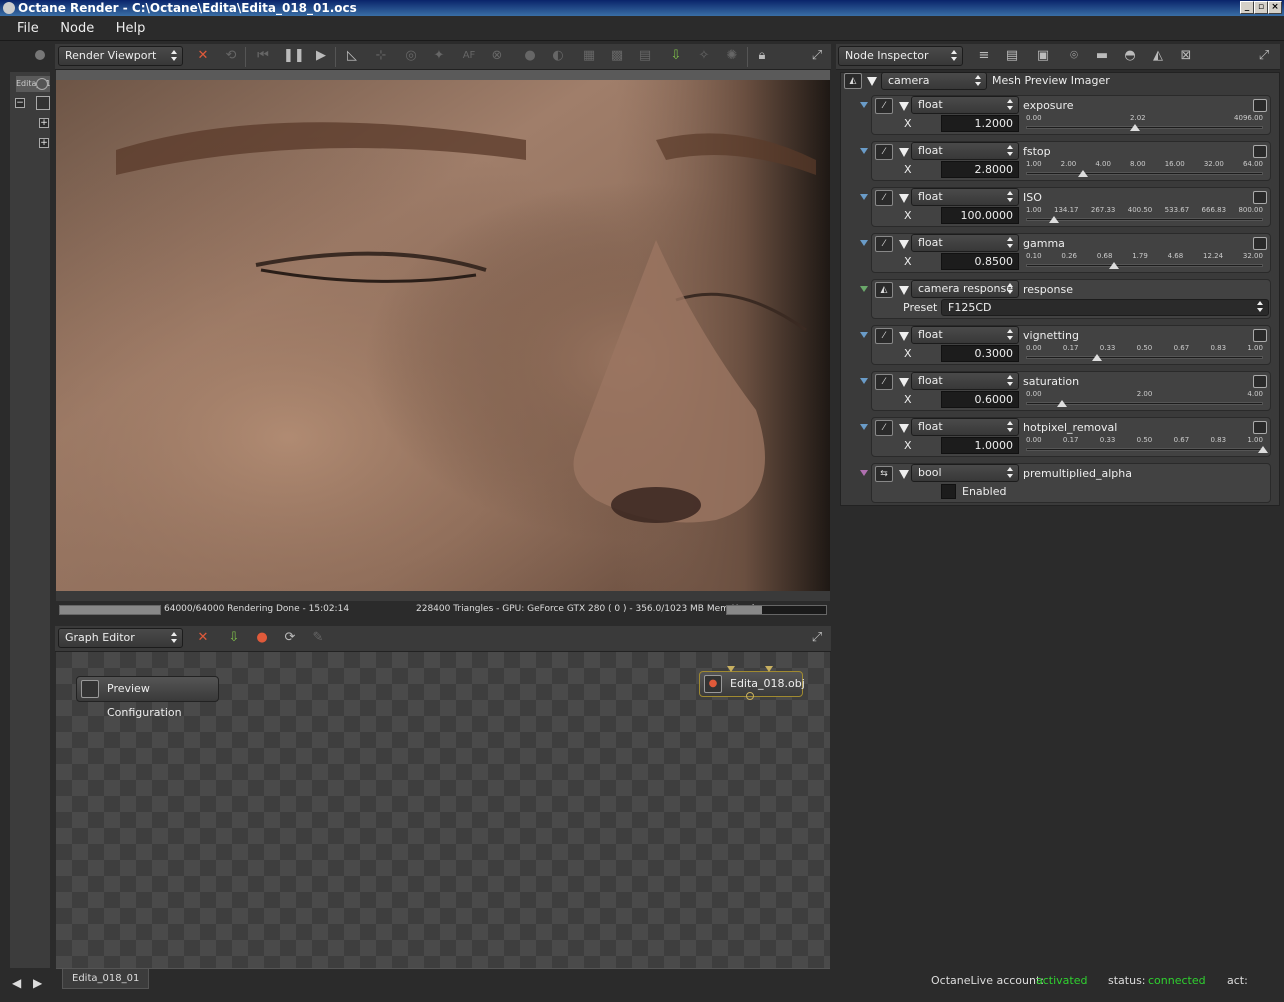 This screenshot has width=1284, height=1002. I want to click on close-tab-icon, so click(42, 84).